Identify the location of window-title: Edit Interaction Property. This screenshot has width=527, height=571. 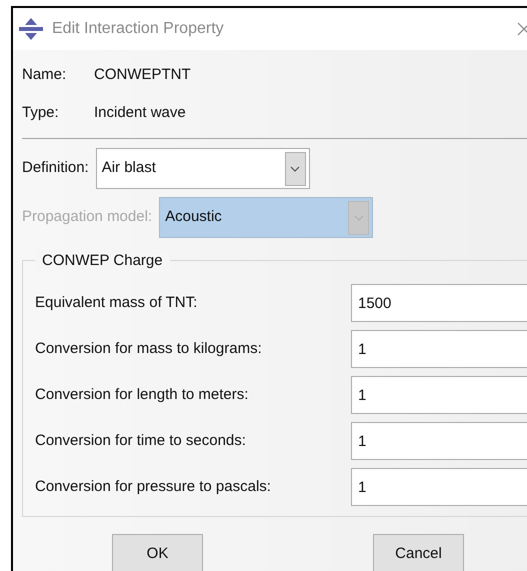
(138, 29).